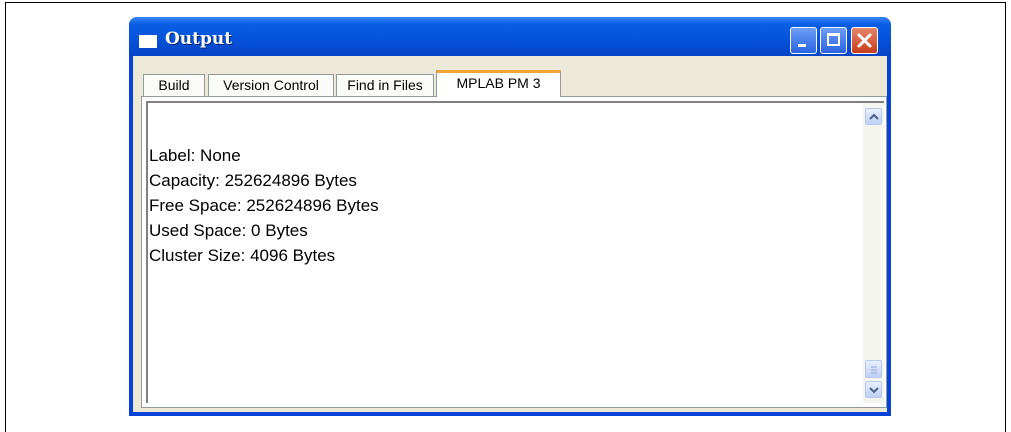 The width and height of the screenshot is (1011, 432). I want to click on grip-icon, so click(874, 370).